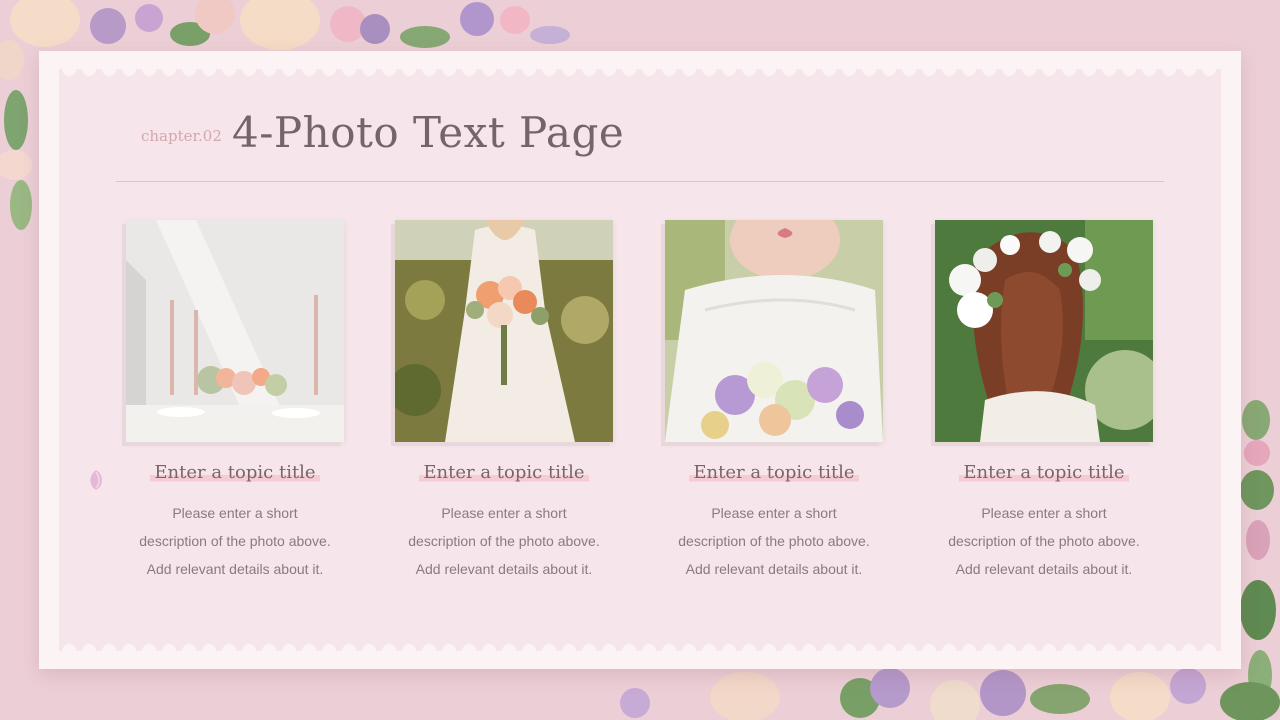  What do you see at coordinates (640, 181) in the screenshot?
I see `title-divider` at bounding box center [640, 181].